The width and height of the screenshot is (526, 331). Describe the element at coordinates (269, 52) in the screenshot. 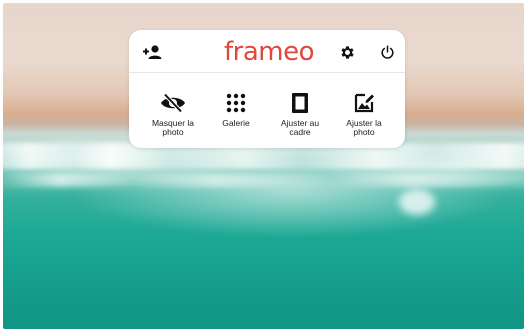

I see `frameo-logo: frameo` at that location.